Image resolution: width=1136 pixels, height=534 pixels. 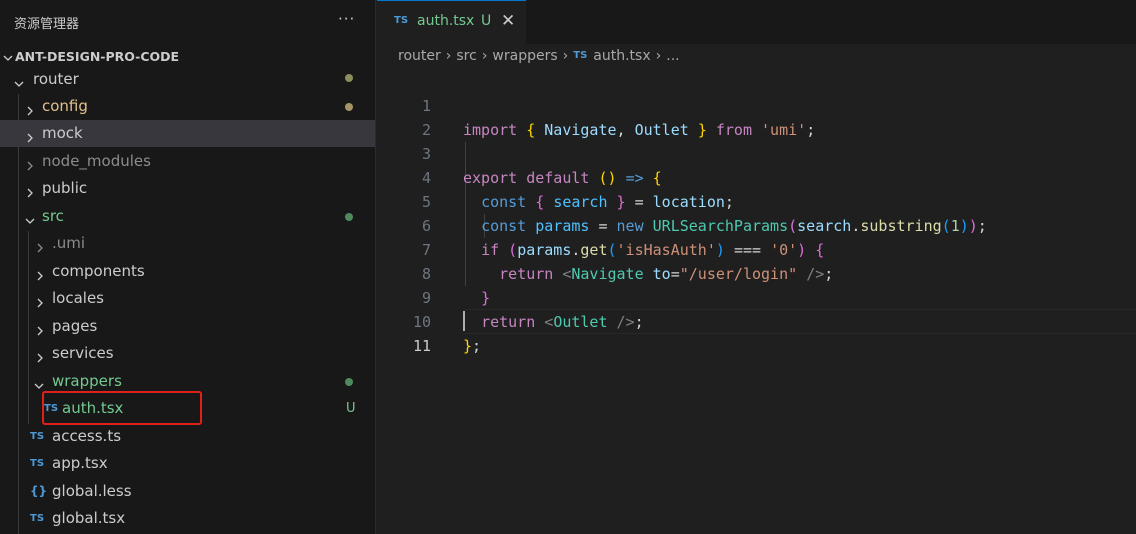 I want to click on breadcrumb-item: auth.tsx, so click(x=621, y=56).